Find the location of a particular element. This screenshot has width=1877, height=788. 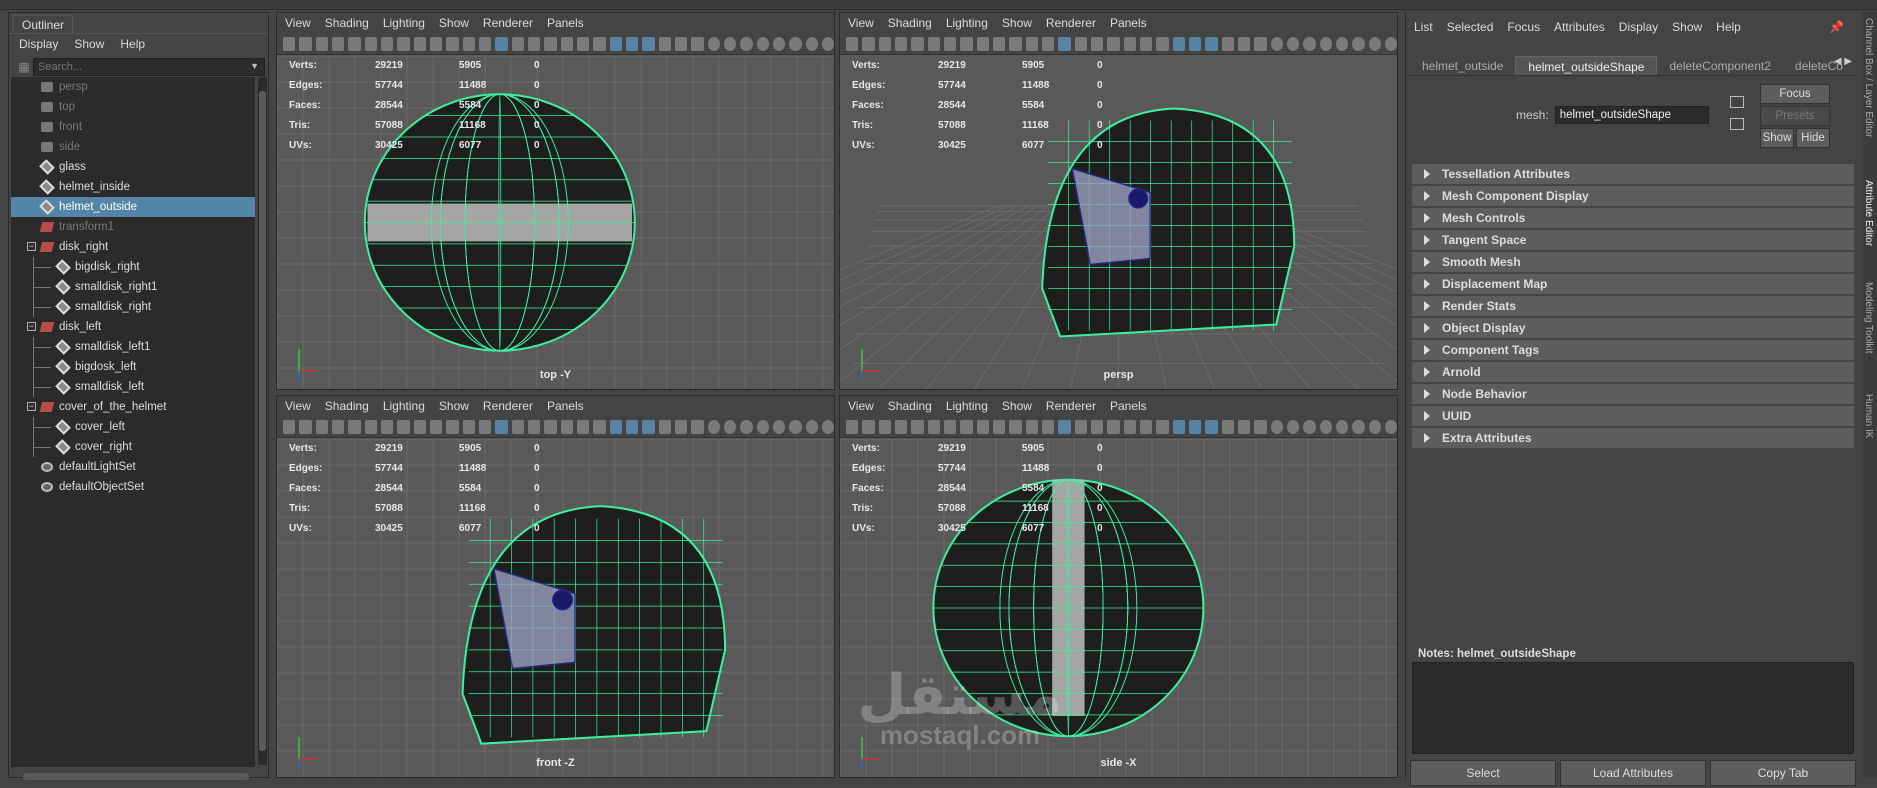

outliner-menu-display: Display is located at coordinates (38, 44).